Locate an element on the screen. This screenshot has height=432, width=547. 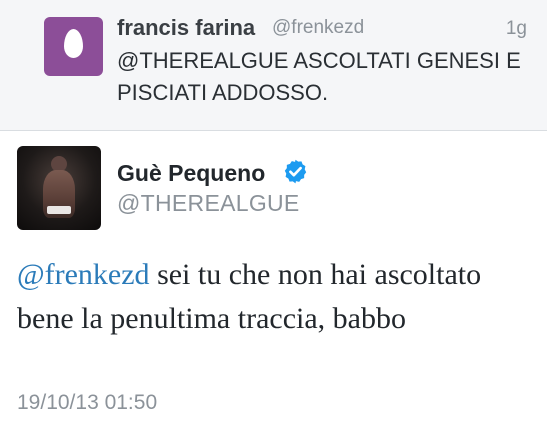
egg-icon is located at coordinates (73, 43).